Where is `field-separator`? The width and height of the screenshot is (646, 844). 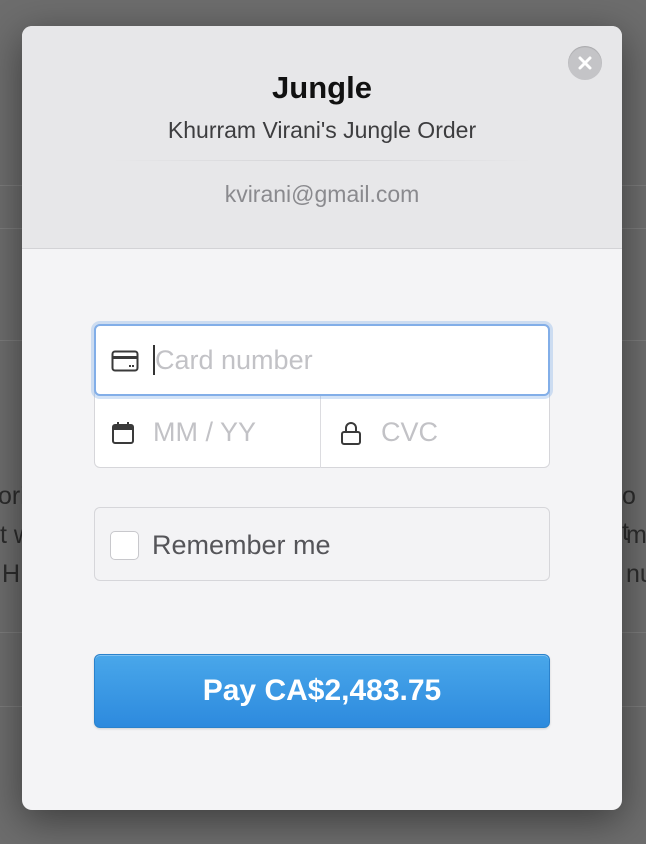 field-separator is located at coordinates (320, 432).